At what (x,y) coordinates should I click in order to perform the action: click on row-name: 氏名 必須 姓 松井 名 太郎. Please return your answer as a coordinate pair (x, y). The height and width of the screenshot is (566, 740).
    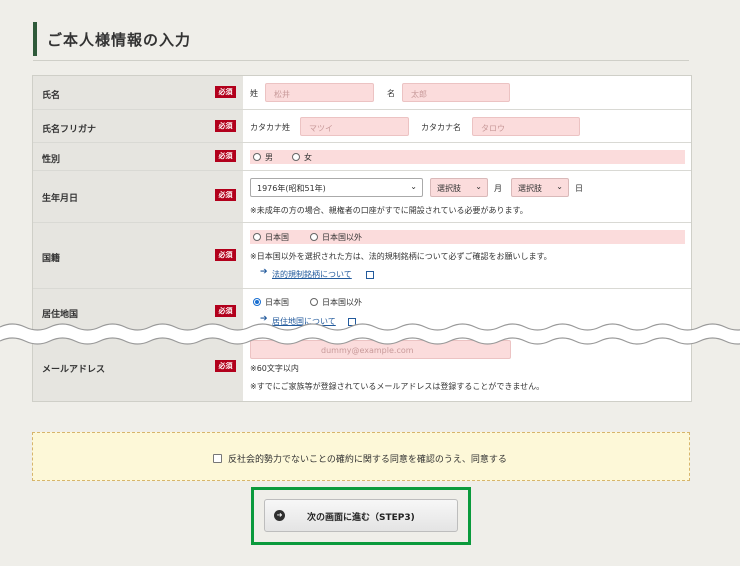
    Looking at the image, I should click on (362, 92).